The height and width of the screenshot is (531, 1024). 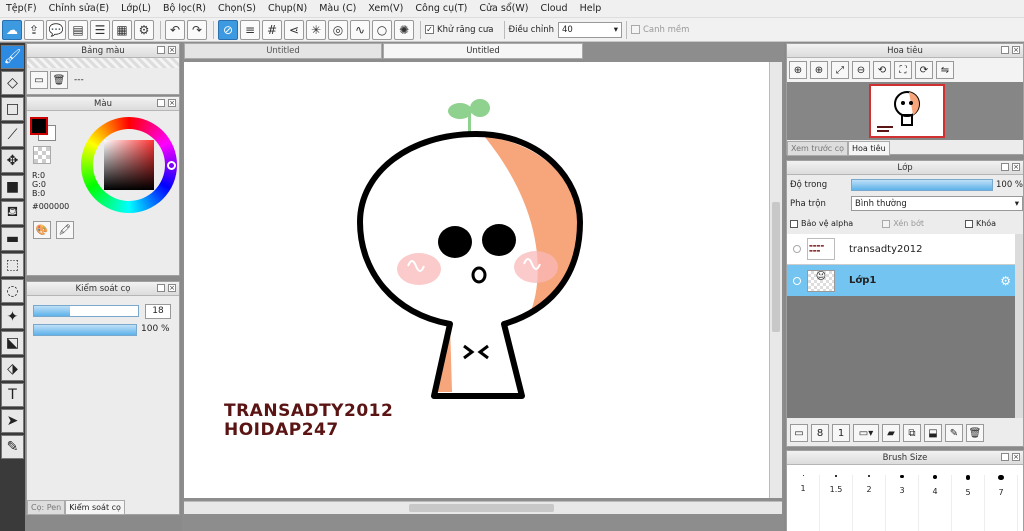 What do you see at coordinates (937, 203) in the screenshot?
I see `blend-select: Bình thường ▾` at bounding box center [937, 203].